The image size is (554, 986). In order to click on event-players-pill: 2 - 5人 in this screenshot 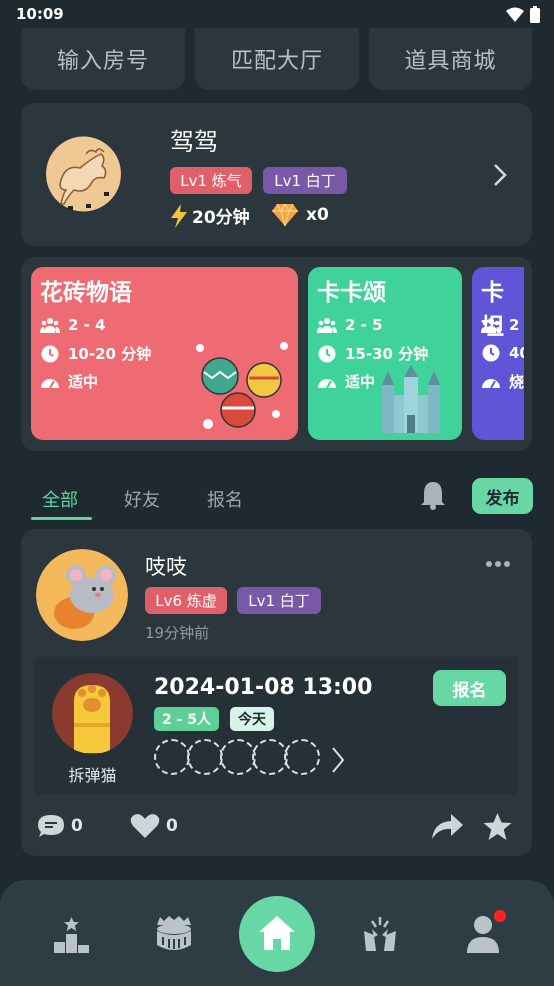, I will do `click(187, 719)`.